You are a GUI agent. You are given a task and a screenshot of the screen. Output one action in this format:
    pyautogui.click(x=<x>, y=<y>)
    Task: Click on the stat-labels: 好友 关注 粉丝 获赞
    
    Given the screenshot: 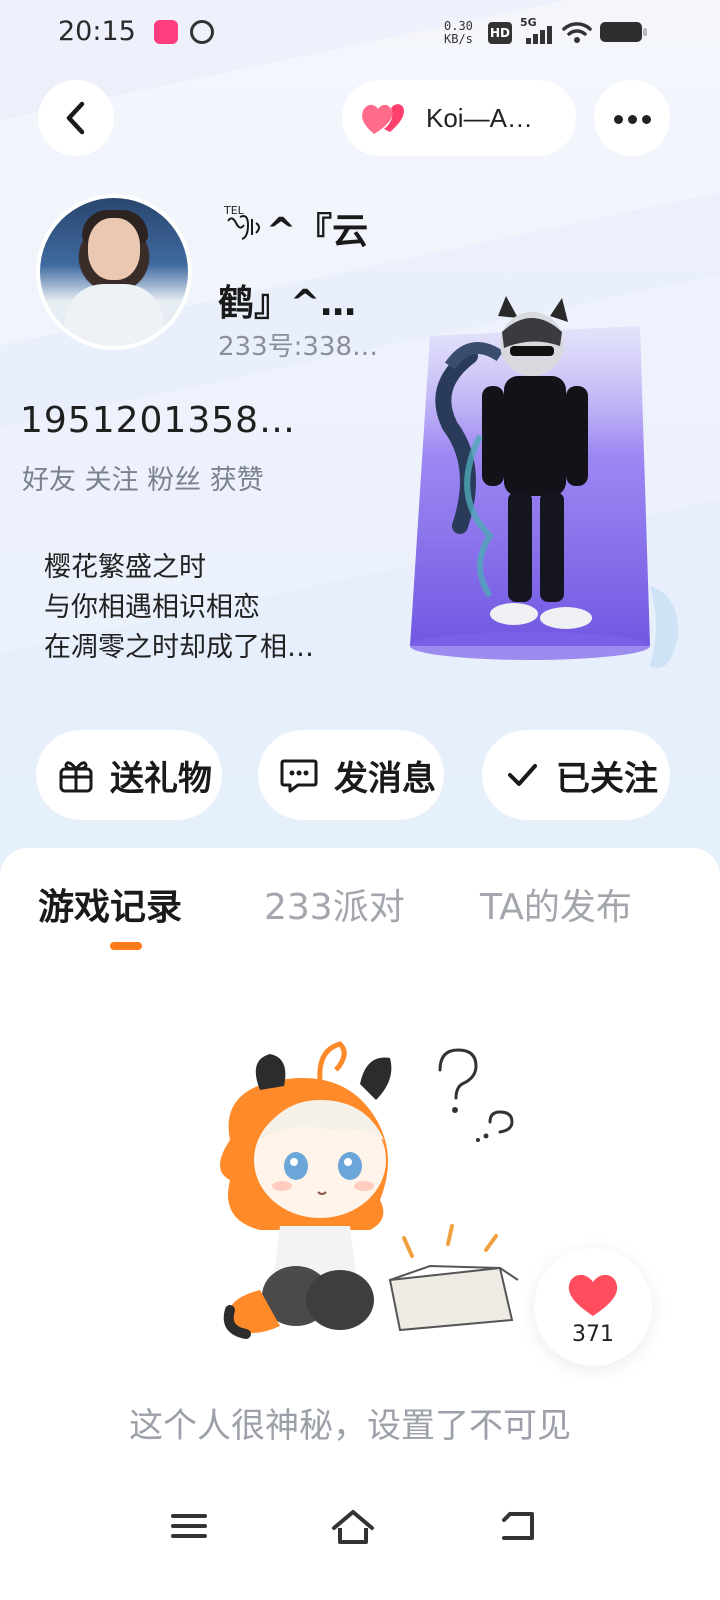 What is the action you would take?
    pyautogui.click(x=143, y=477)
    